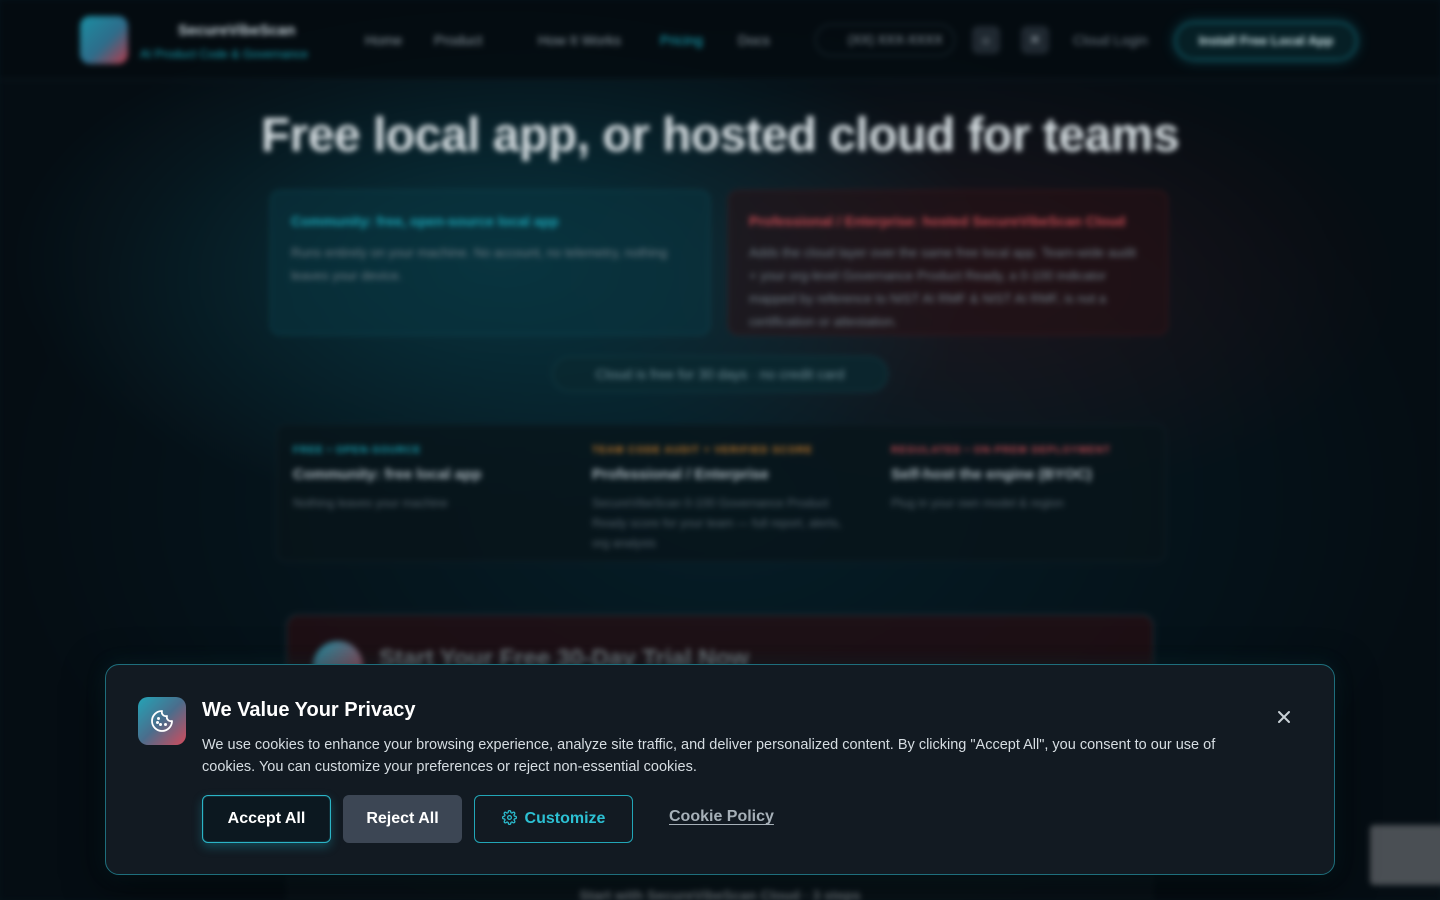  I want to click on gear-icon, so click(509, 817).